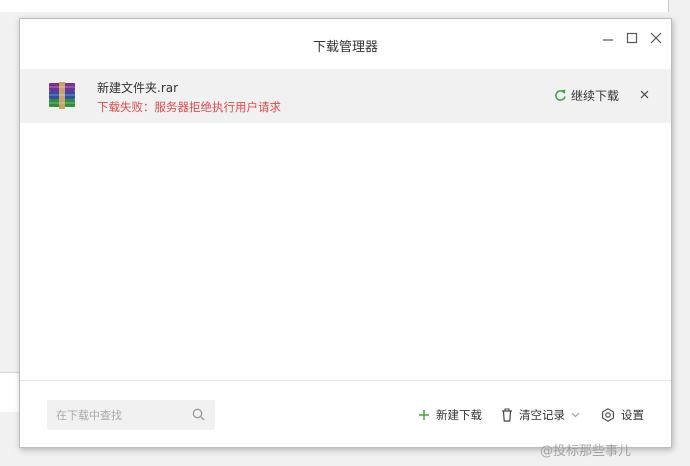 The image size is (690, 466). I want to click on gear-icon, so click(608, 415).